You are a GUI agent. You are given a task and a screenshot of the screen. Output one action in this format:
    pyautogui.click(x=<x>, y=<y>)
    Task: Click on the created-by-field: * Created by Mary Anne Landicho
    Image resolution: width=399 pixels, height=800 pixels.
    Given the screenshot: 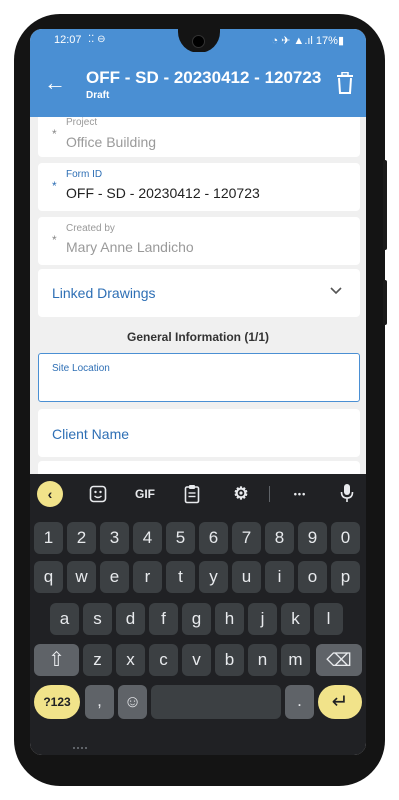 What is the action you would take?
    pyautogui.click(x=199, y=241)
    